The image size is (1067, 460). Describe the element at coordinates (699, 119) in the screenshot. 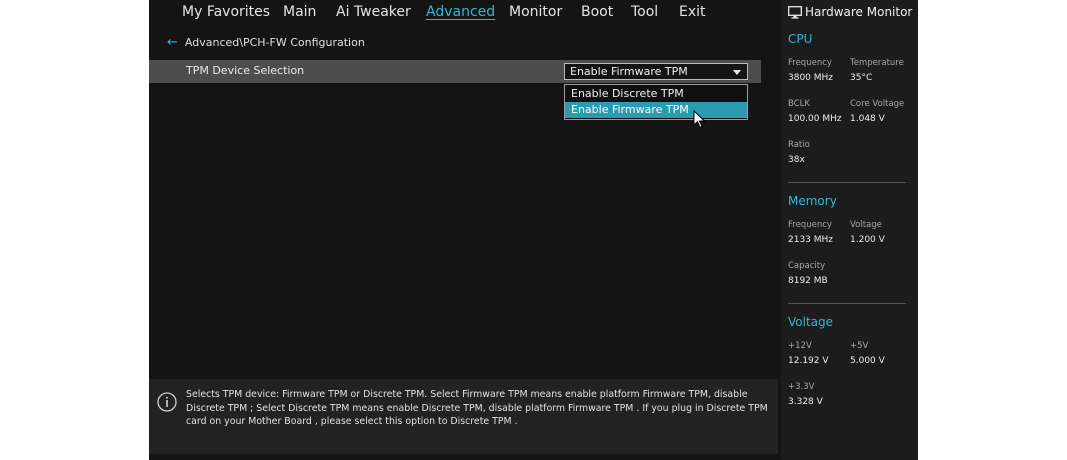

I see `mouse-pointer-icon` at that location.